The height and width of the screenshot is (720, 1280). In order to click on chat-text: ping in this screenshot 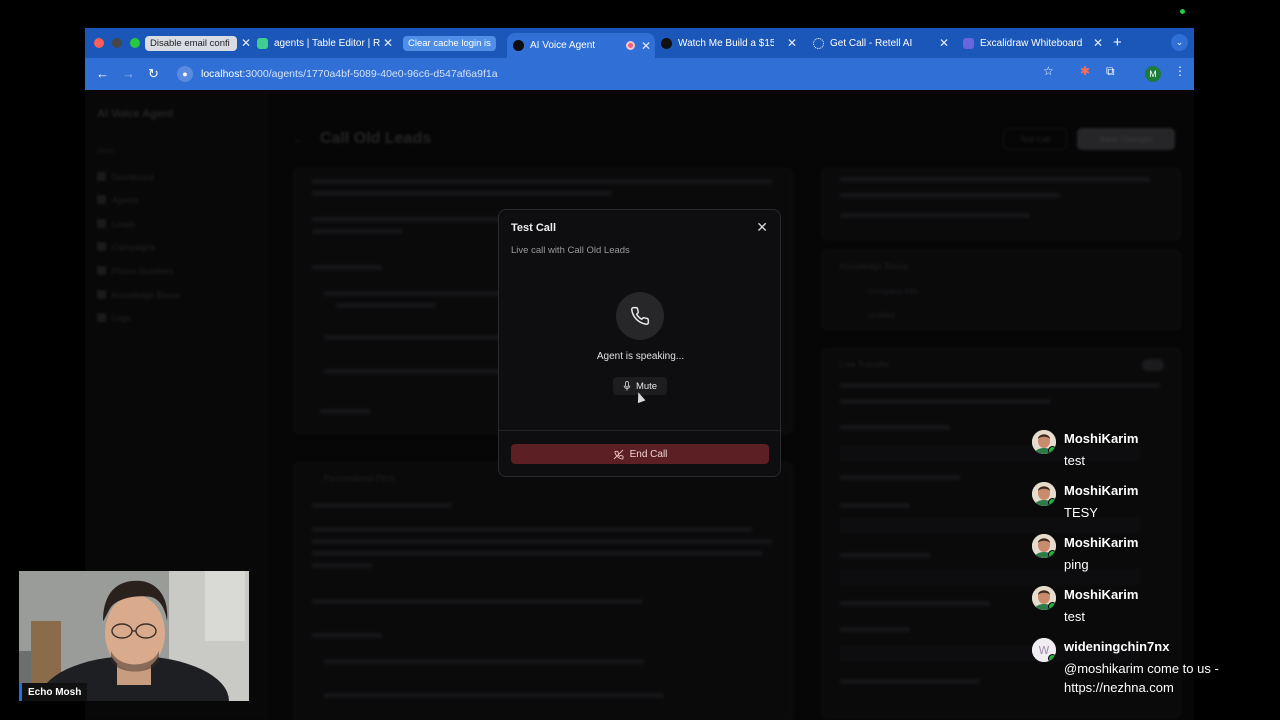, I will do `click(1076, 564)`.